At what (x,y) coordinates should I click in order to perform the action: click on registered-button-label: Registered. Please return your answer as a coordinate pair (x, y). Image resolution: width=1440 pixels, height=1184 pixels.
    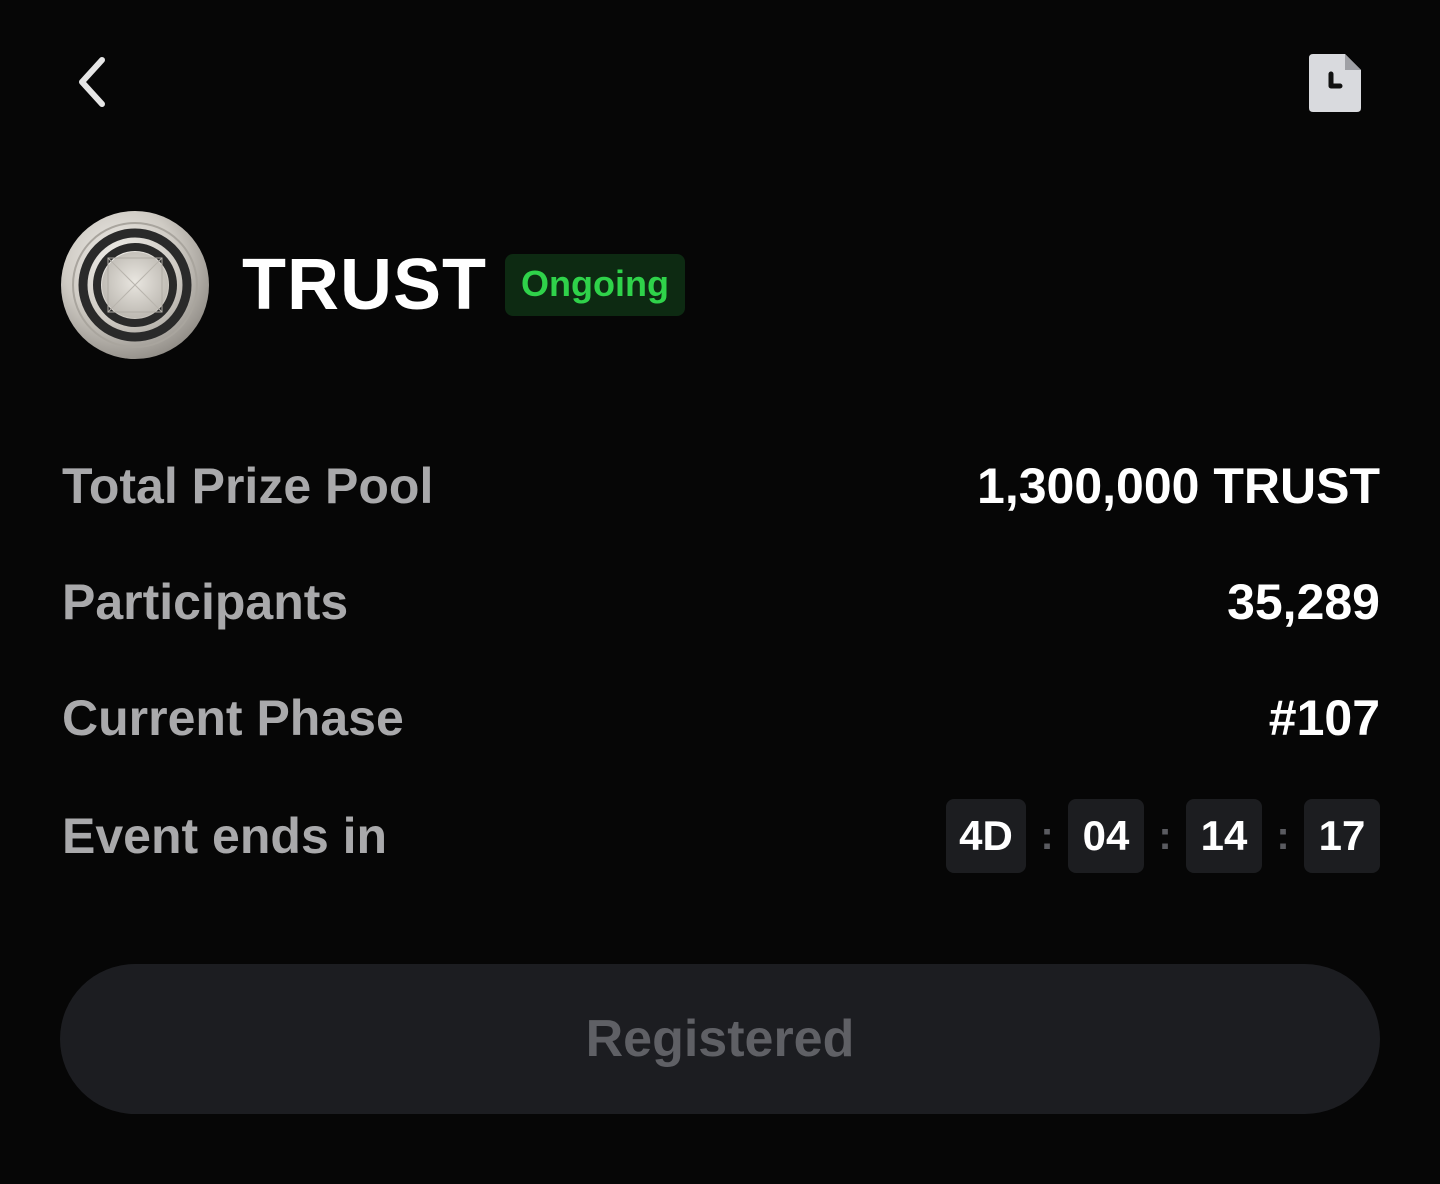
    Looking at the image, I should click on (720, 1039).